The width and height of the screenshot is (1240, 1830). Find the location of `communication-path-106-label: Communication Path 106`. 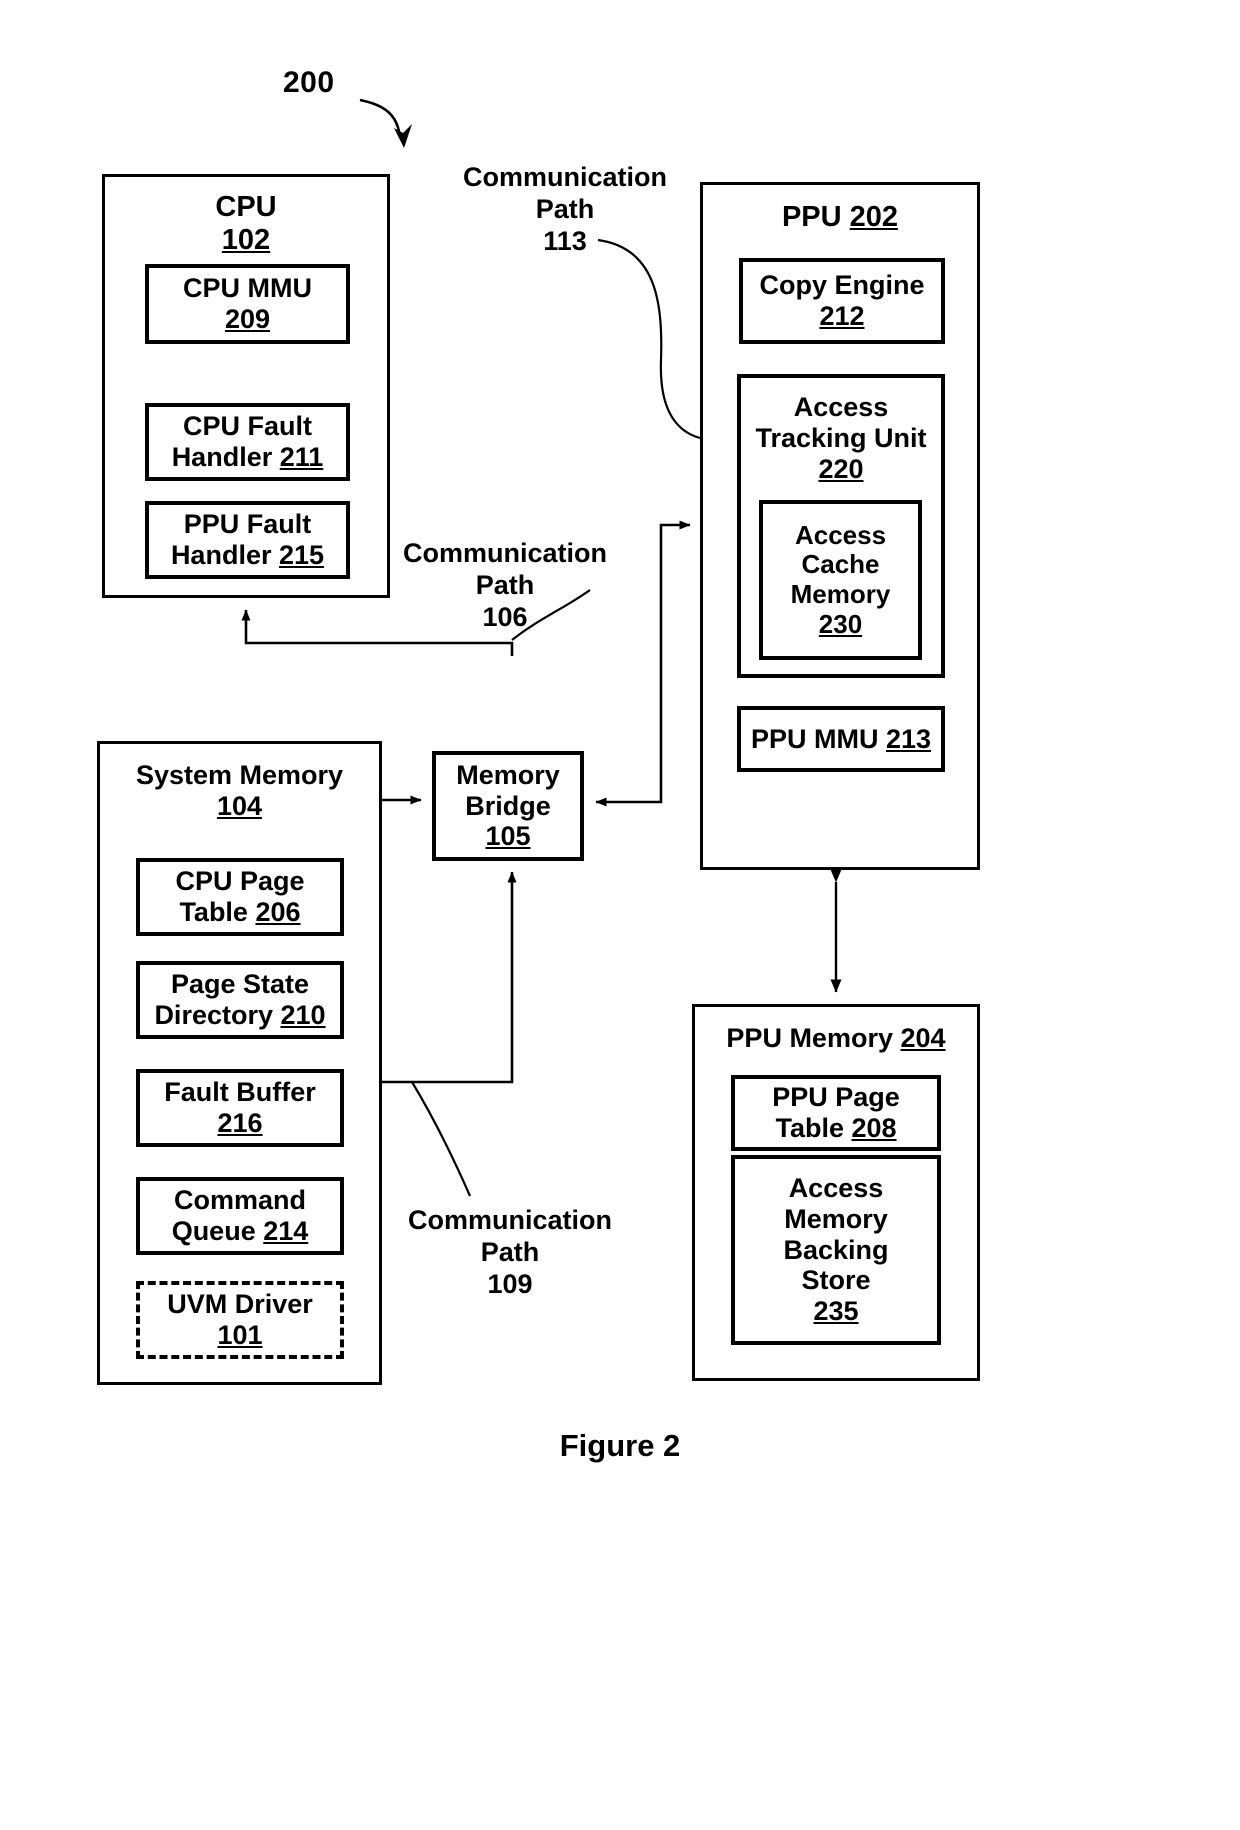

communication-path-106-label: Communication Path 106 is located at coordinates (504, 585).